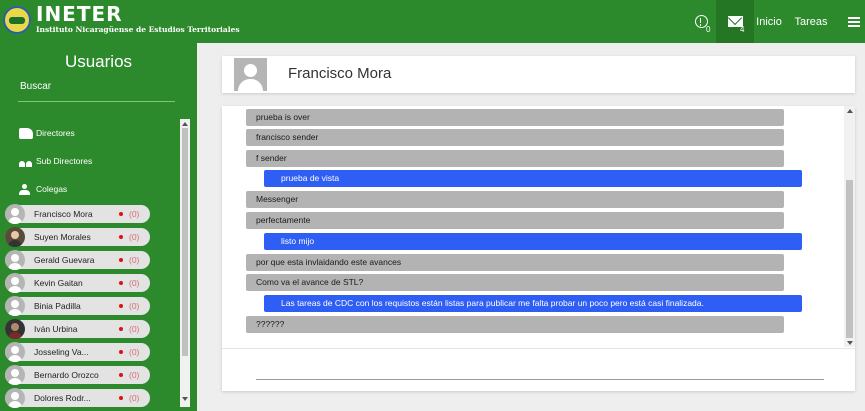  I want to click on user-item-kevin-gaitan: Kevin Gaitan (0), so click(77, 283).